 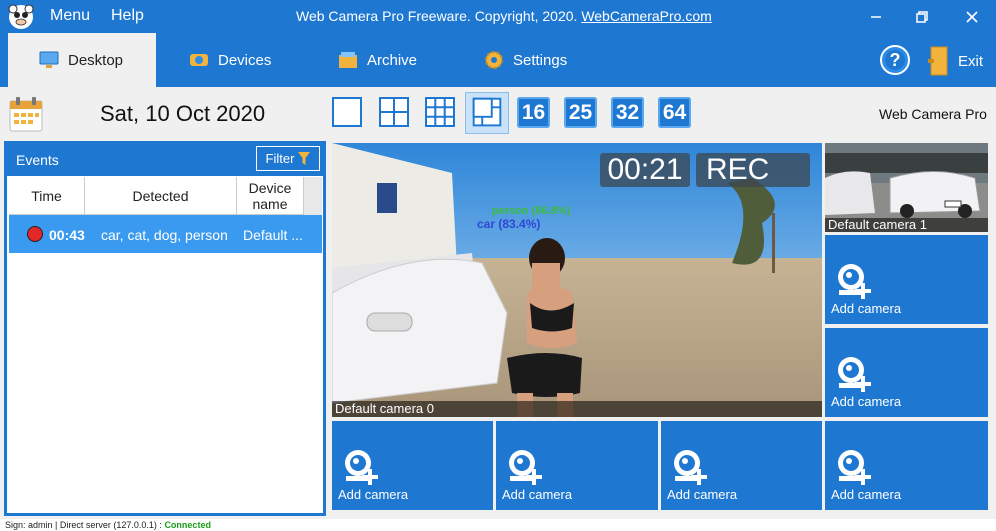 I want to click on grid-64-button: 64, so click(x=674, y=112).